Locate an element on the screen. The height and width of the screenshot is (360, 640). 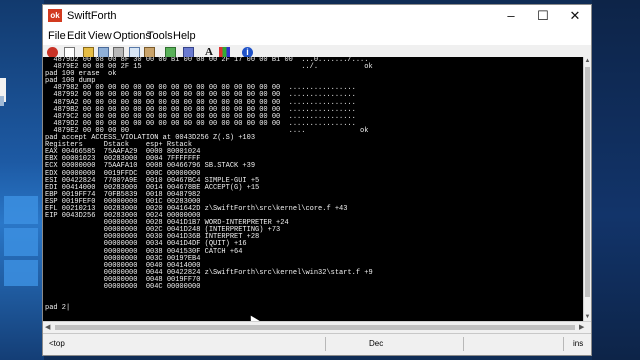
menu-help: Help is located at coordinates (184, 36).